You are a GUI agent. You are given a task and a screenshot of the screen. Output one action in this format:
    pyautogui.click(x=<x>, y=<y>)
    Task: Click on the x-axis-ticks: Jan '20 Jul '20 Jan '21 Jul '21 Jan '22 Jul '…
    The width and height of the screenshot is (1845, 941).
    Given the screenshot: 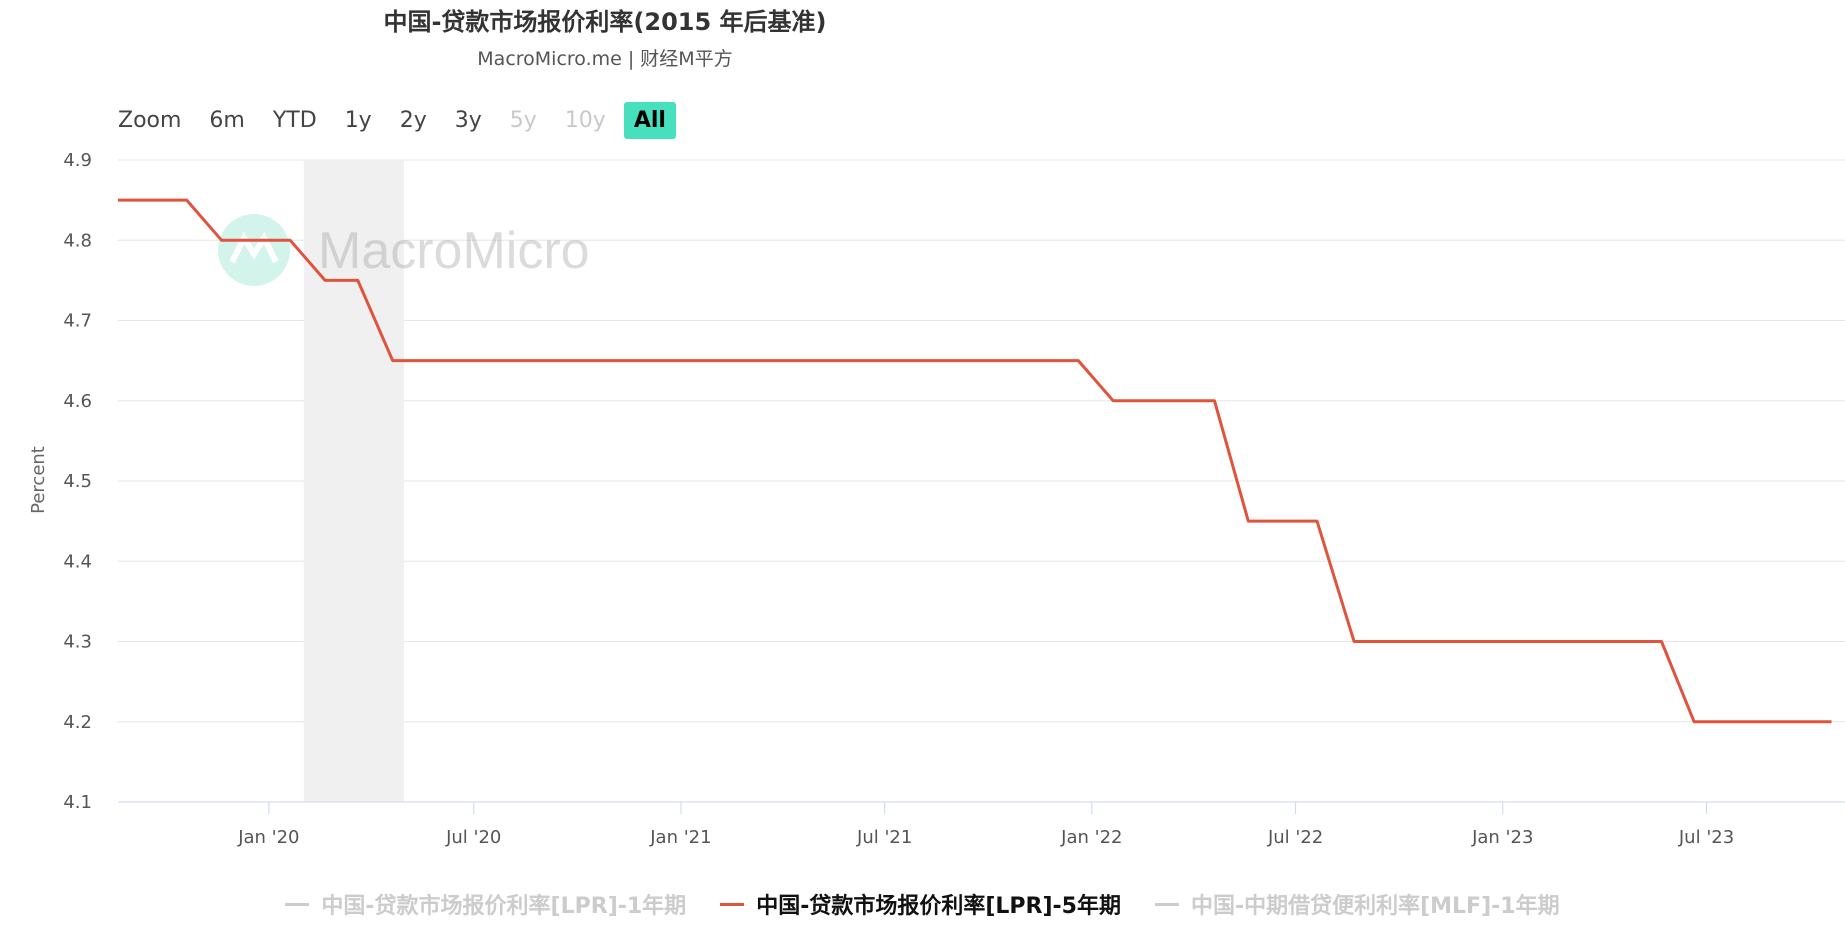 What is the action you would take?
    pyautogui.click(x=985, y=825)
    